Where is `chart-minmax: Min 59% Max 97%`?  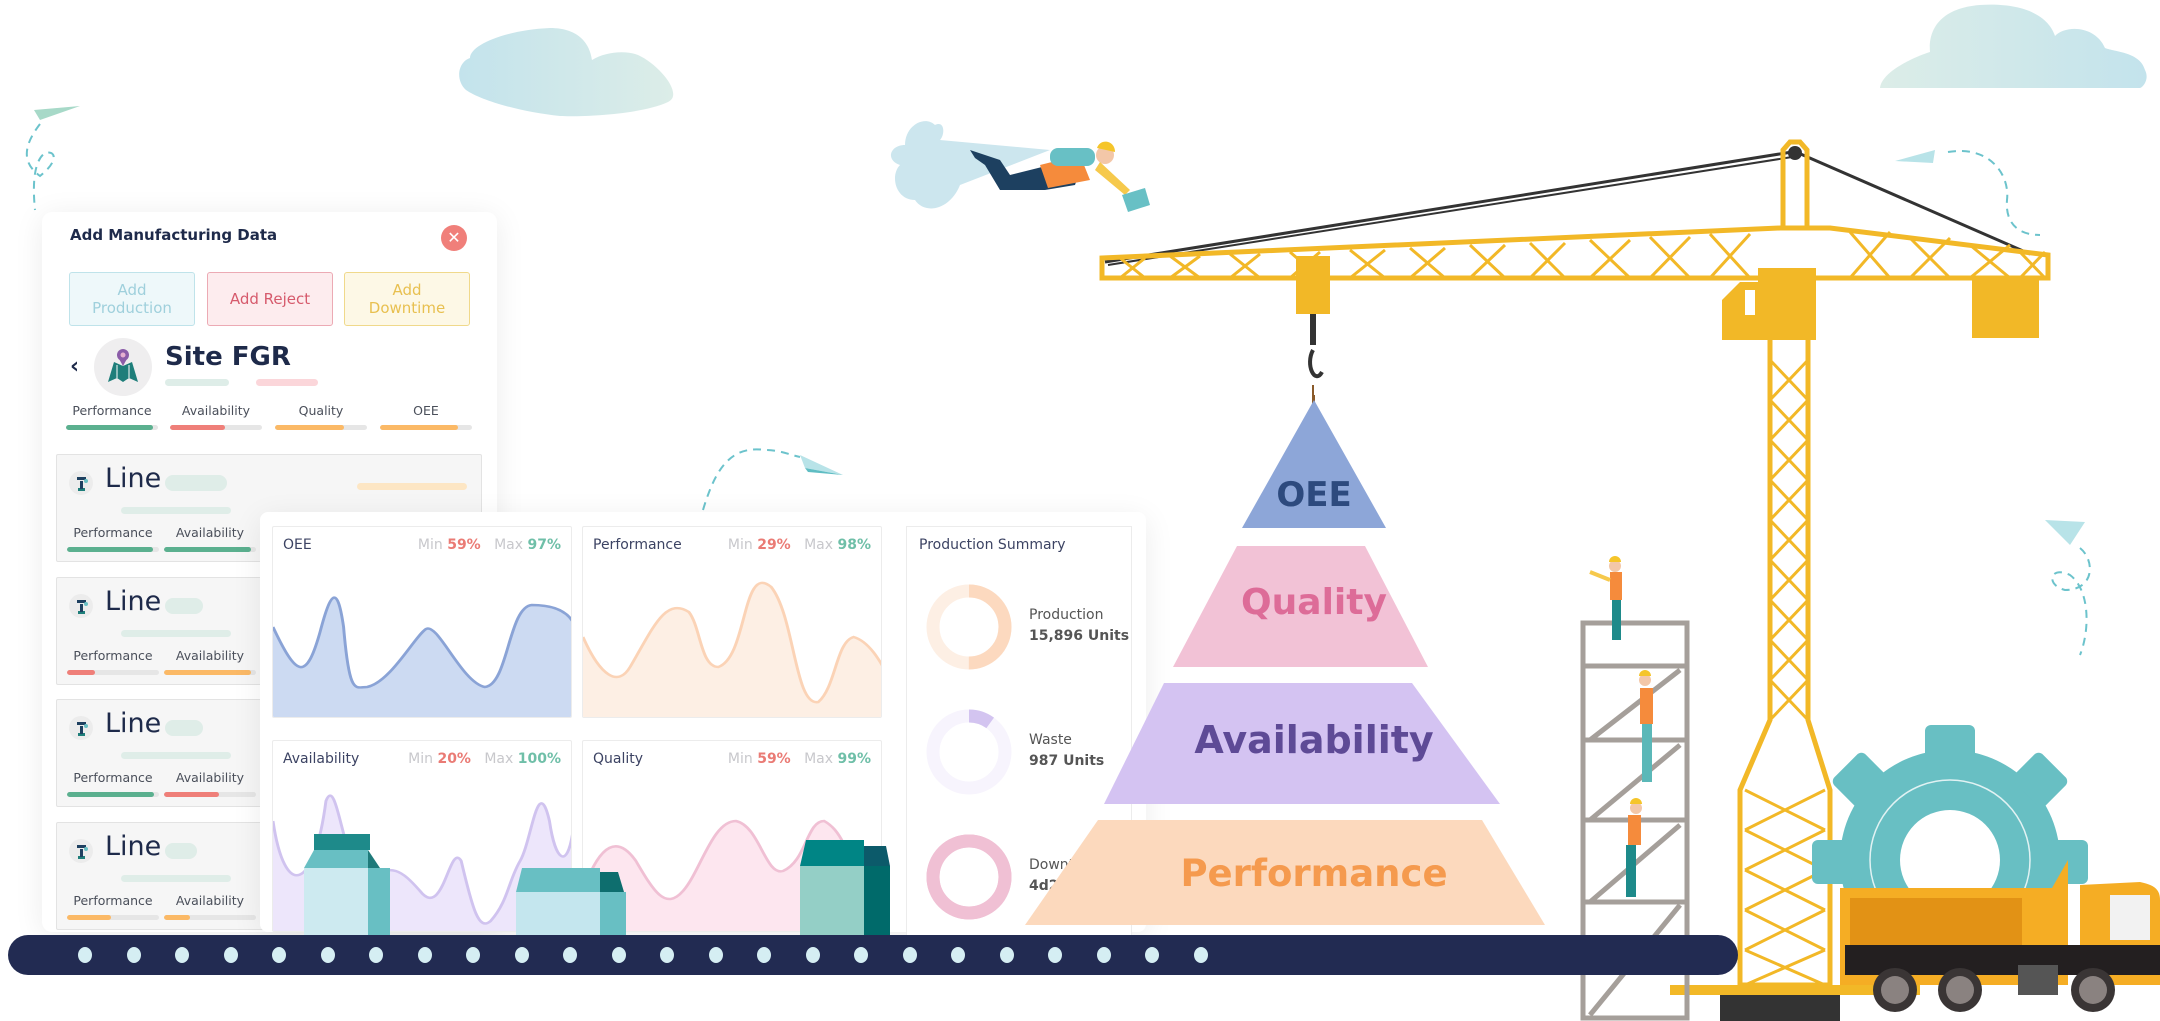 chart-minmax: Min 59% Max 97% is located at coordinates (489, 545).